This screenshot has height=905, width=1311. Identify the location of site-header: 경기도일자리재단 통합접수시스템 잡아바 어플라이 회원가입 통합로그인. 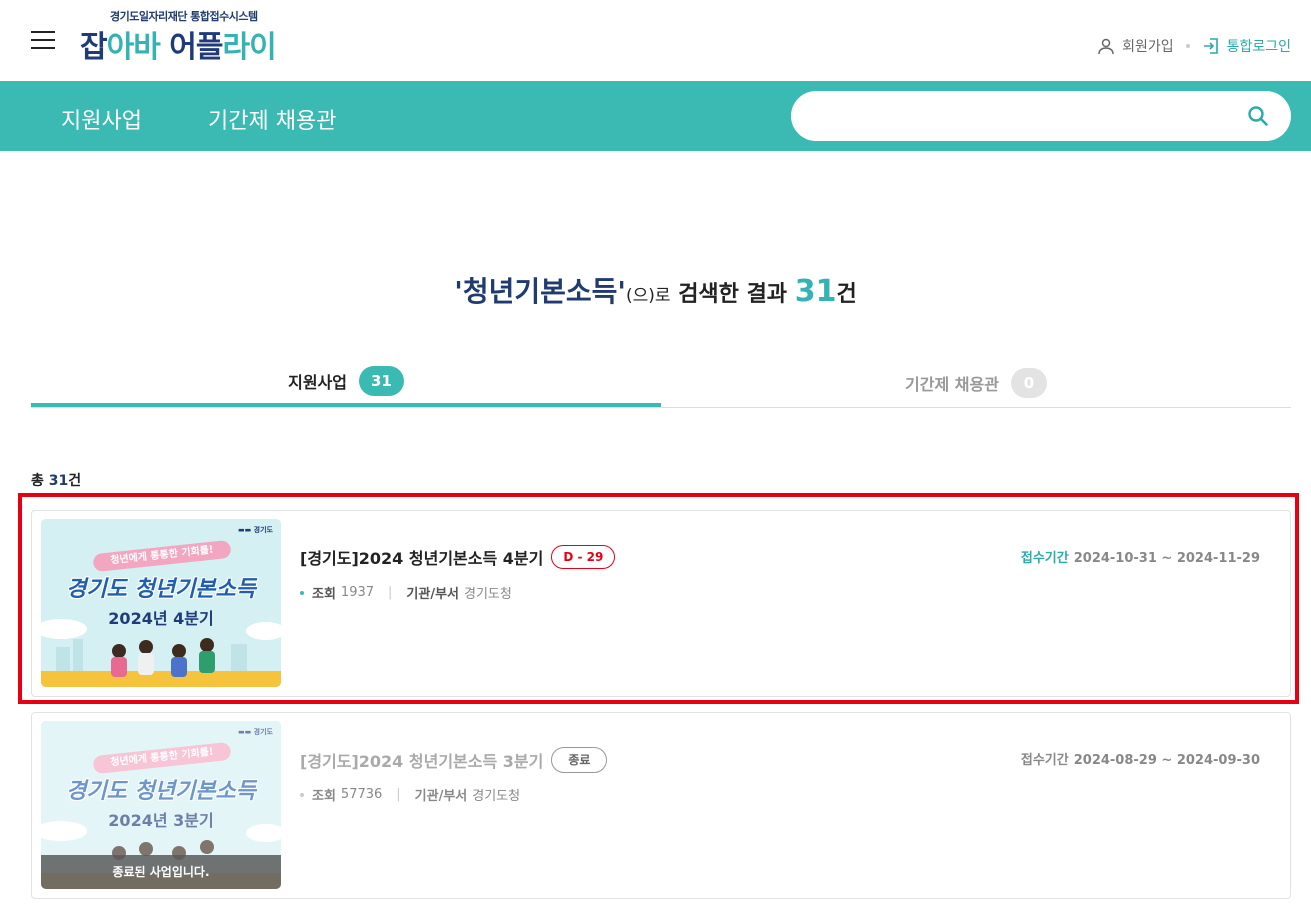
(655, 40).